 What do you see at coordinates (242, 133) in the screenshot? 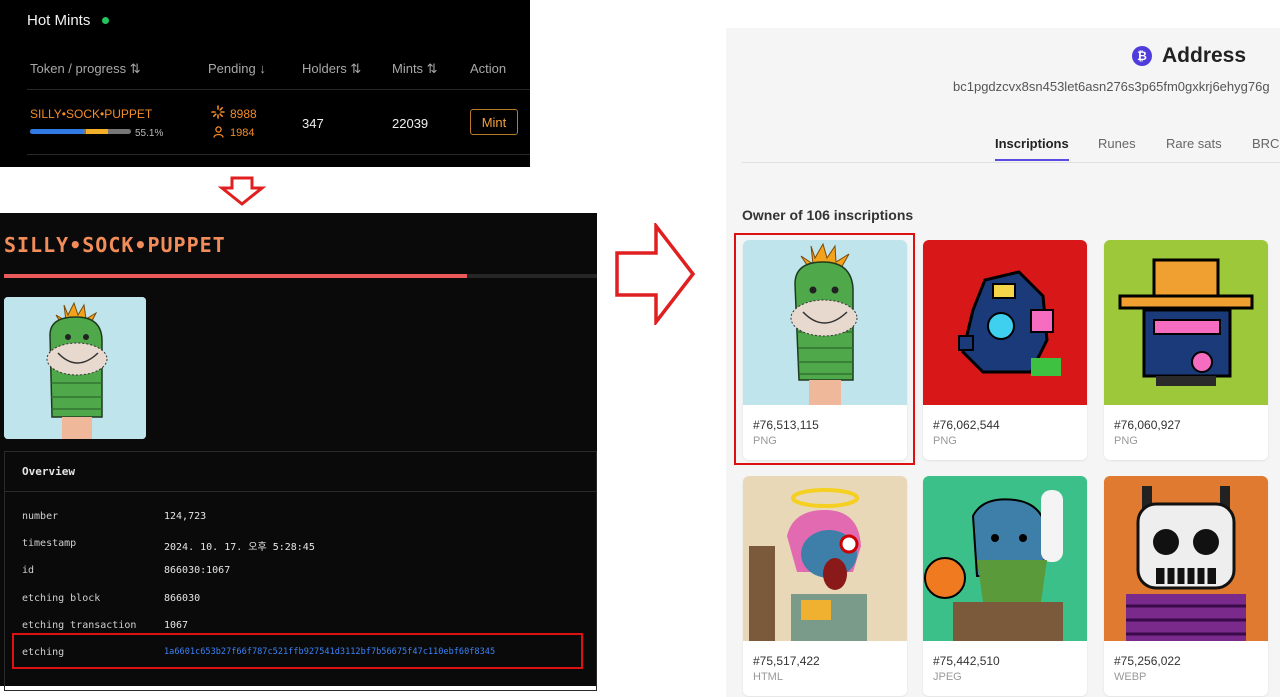
I see `pending-users-count: 1984` at bounding box center [242, 133].